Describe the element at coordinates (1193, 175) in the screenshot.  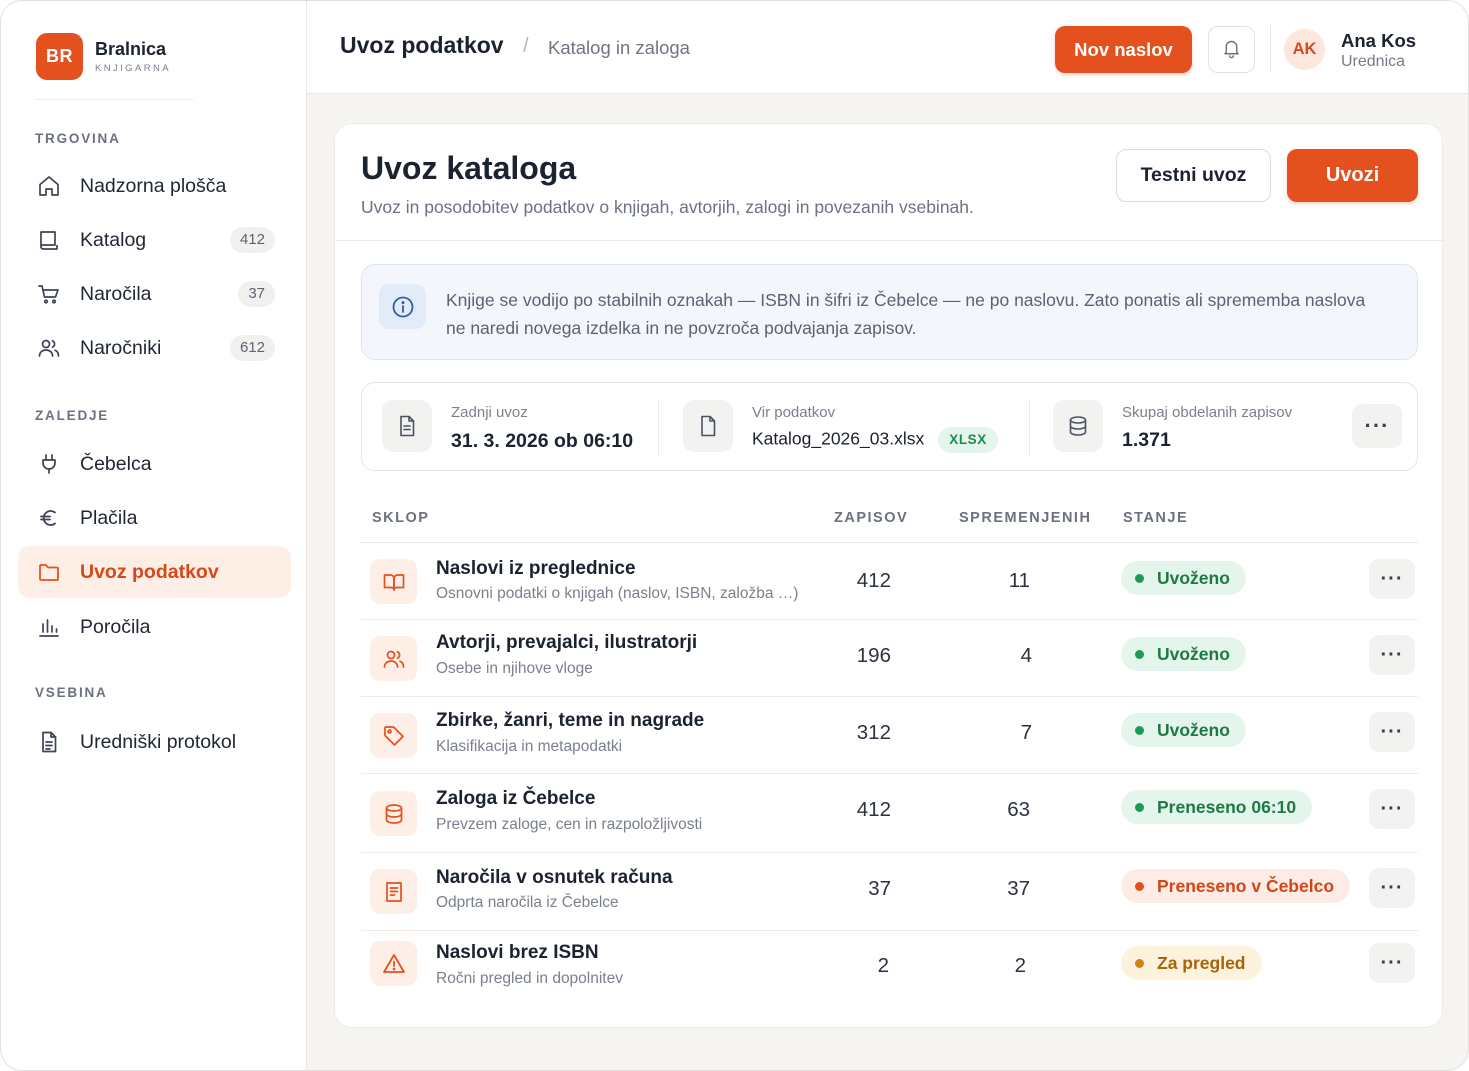
I see `test-import-button: Testni uvoz` at that location.